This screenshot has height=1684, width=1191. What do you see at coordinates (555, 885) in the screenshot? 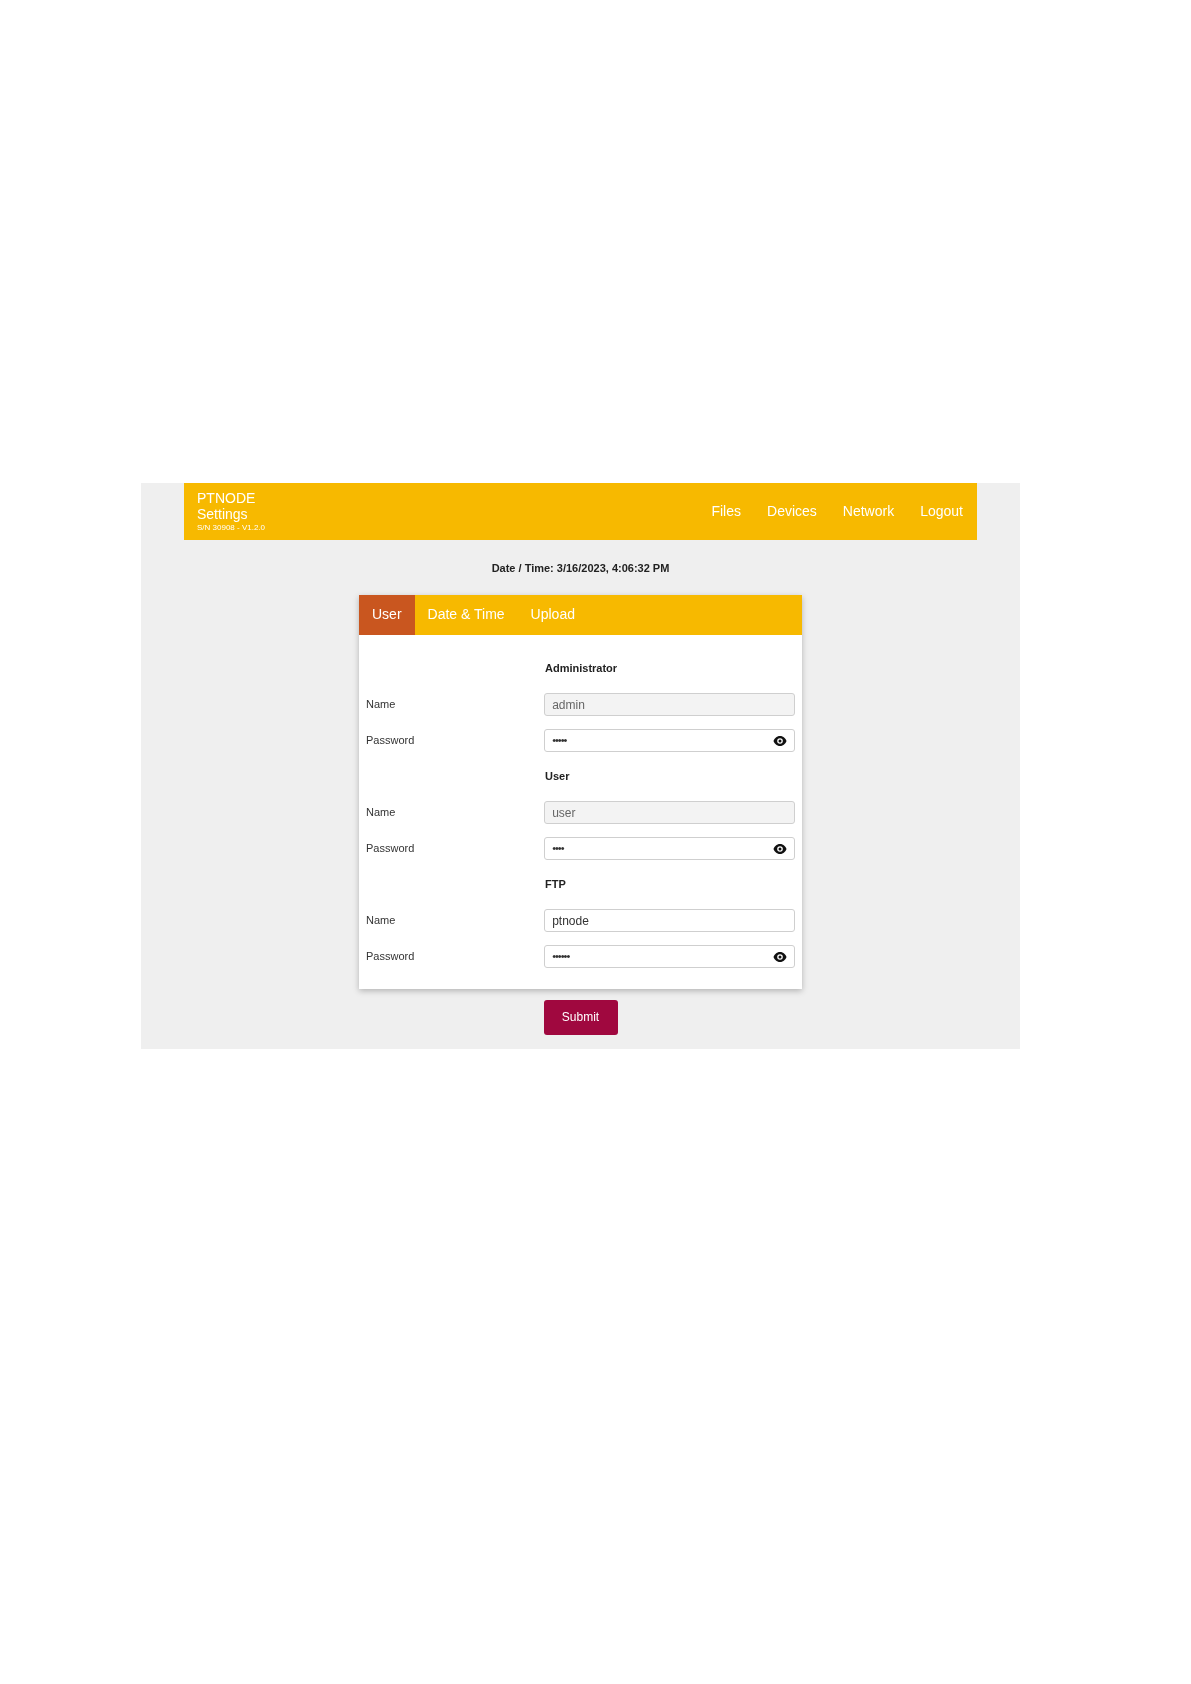
I see `section-heading: FTP` at bounding box center [555, 885].